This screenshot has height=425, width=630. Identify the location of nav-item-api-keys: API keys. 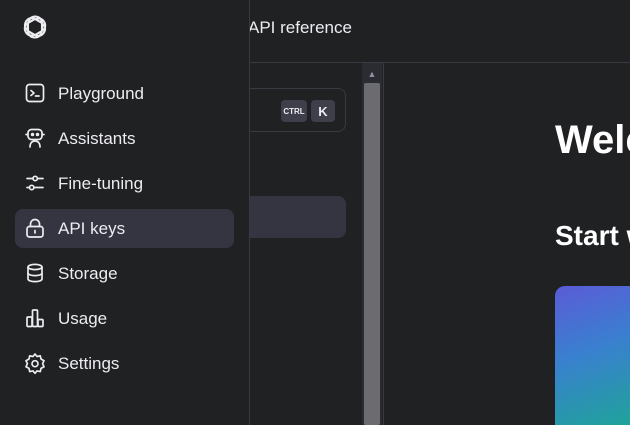
(124, 228).